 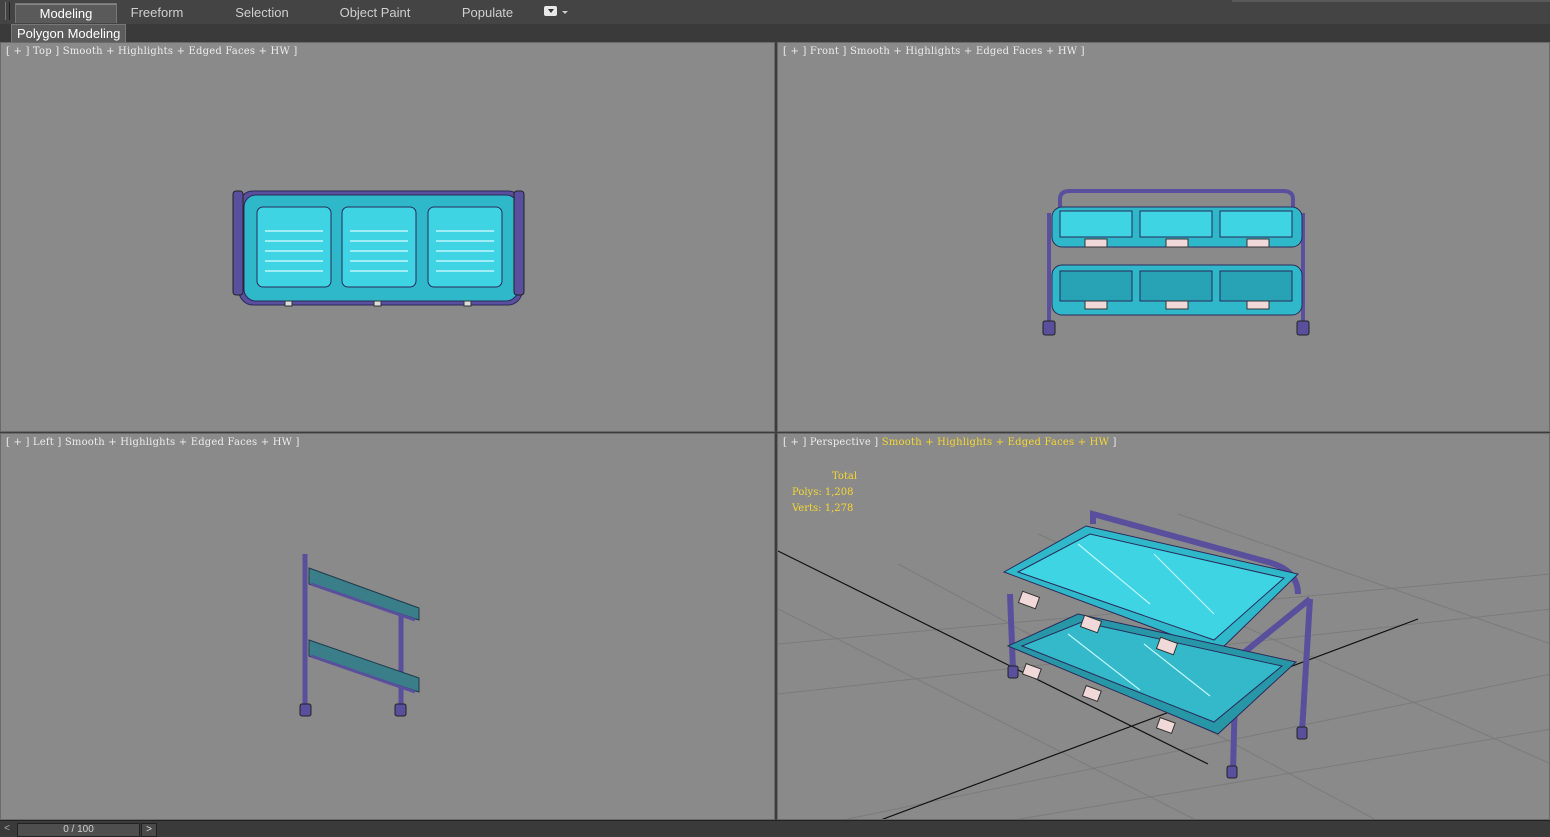 I want to click on front-view-model, so click(x=1176, y=262).